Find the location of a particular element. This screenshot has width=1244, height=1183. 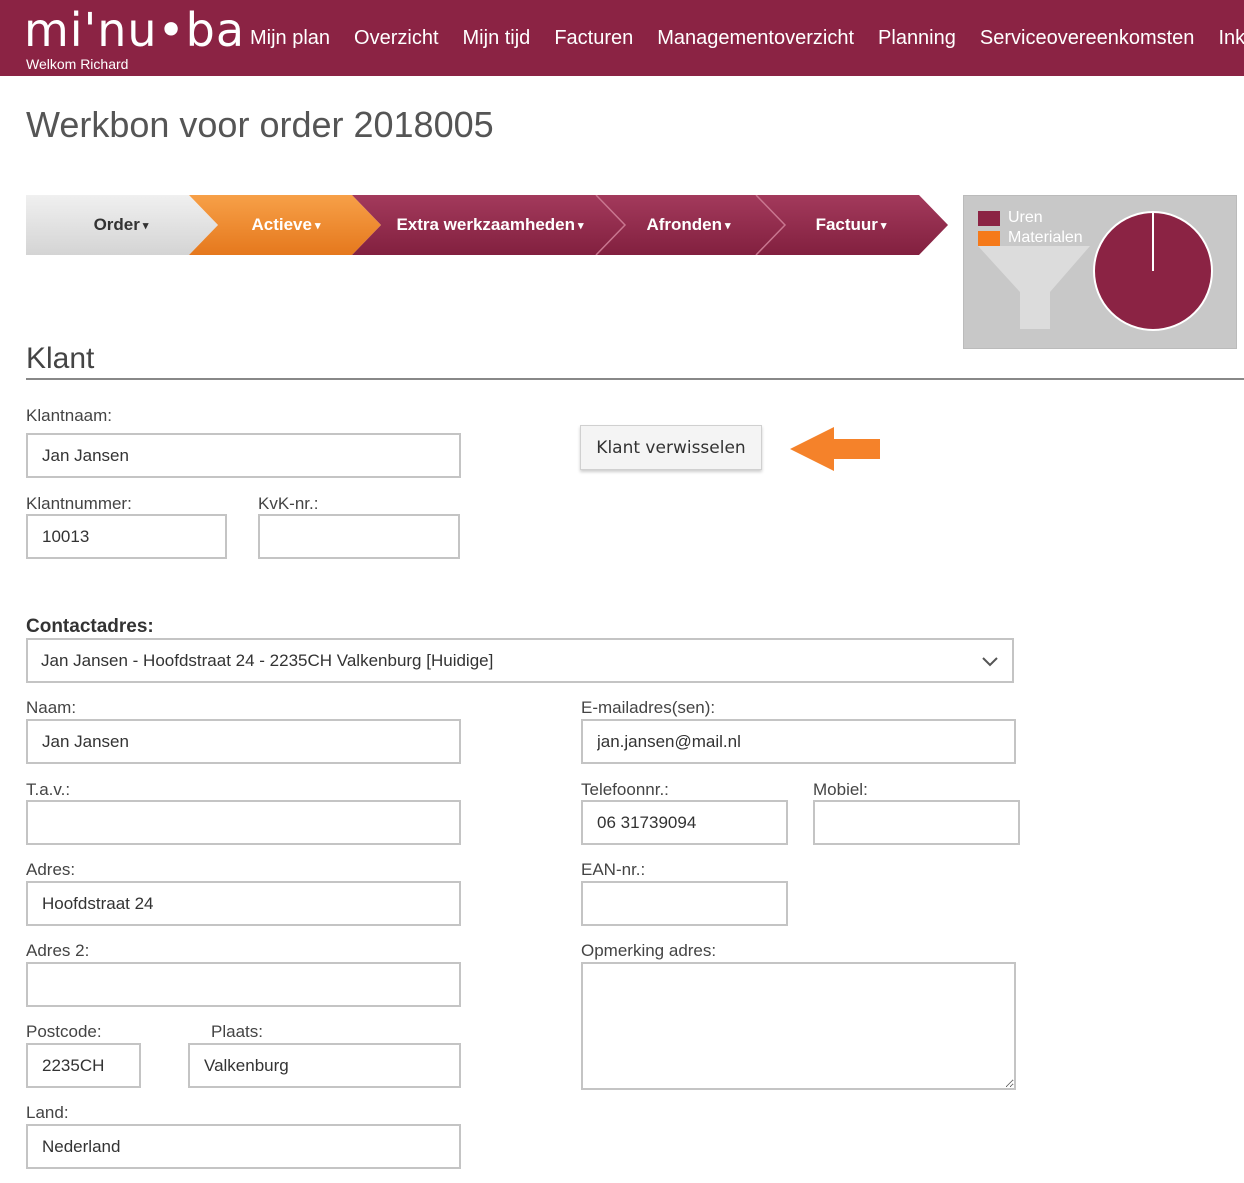

page-title: Werkbon voor order 2018005 is located at coordinates (260, 124).